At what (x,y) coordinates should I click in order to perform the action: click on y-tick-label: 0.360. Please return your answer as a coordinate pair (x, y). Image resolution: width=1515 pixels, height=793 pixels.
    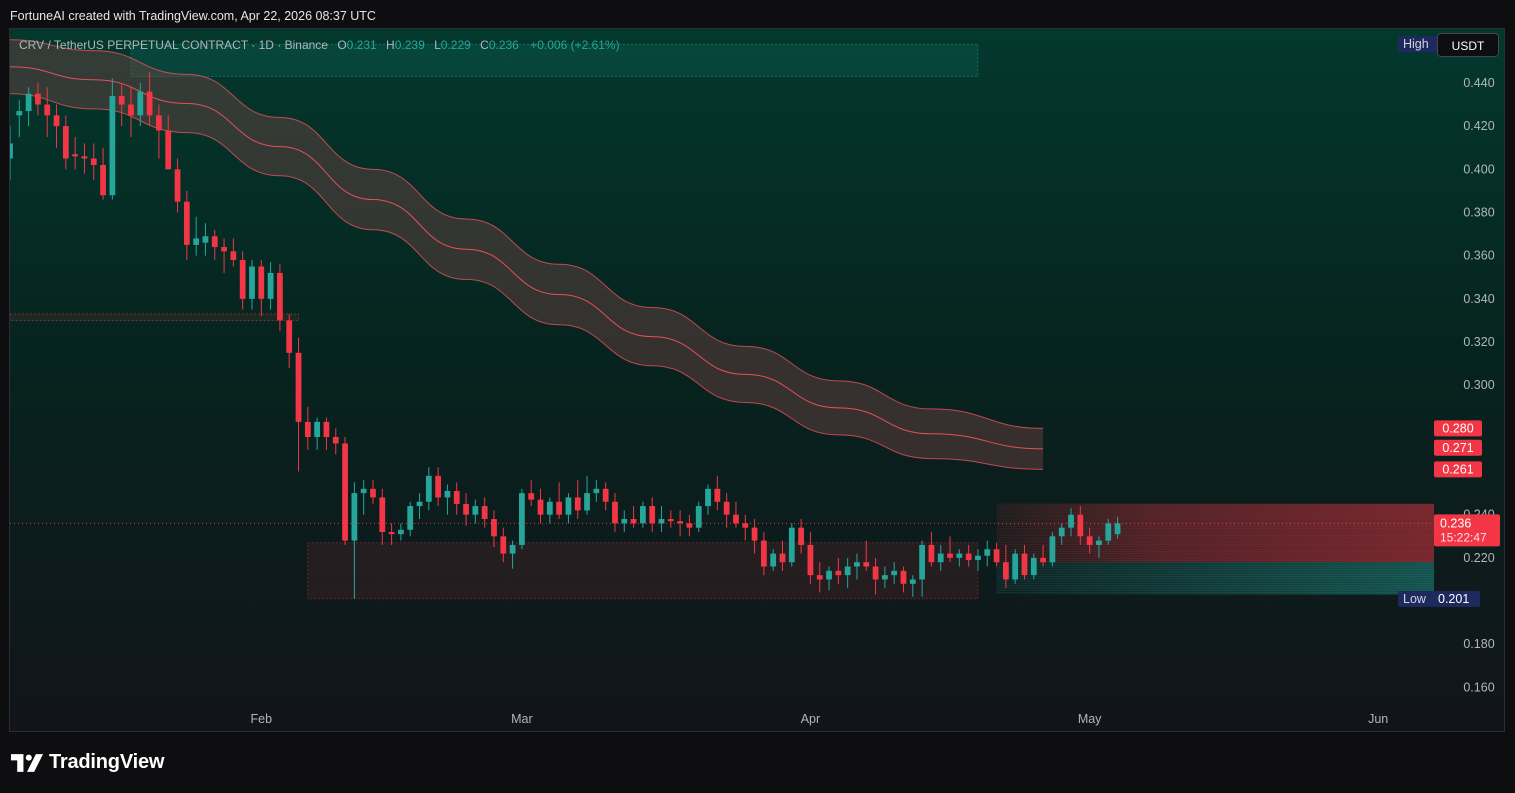
    Looking at the image, I should click on (1478, 256).